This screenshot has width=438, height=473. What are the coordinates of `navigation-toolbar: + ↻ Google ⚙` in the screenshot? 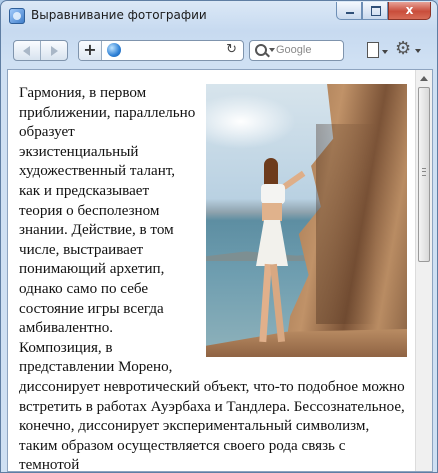 It's located at (219, 50).